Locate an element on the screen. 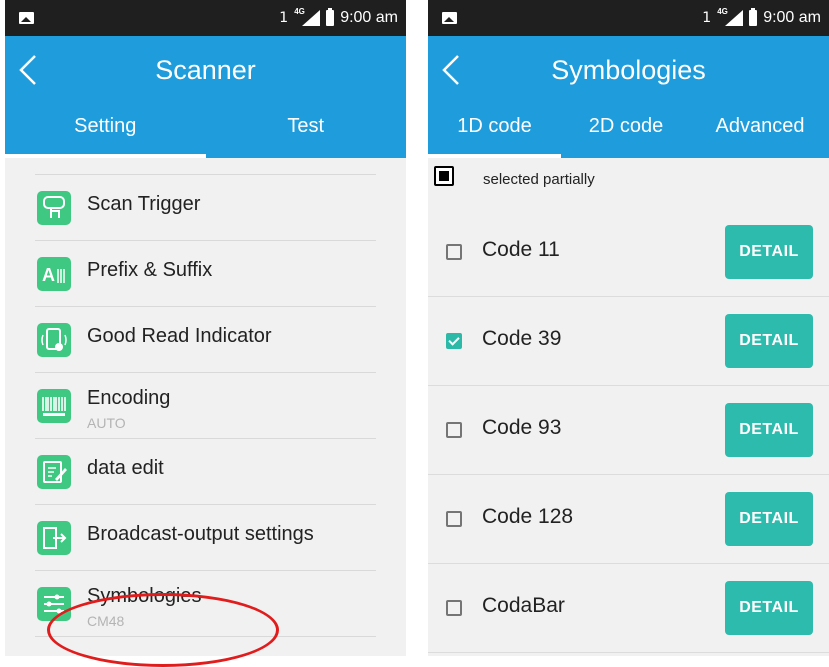 Image resolution: width=829 pixels, height=667 pixels. tab-2d-code: 2D code is located at coordinates (626, 131).